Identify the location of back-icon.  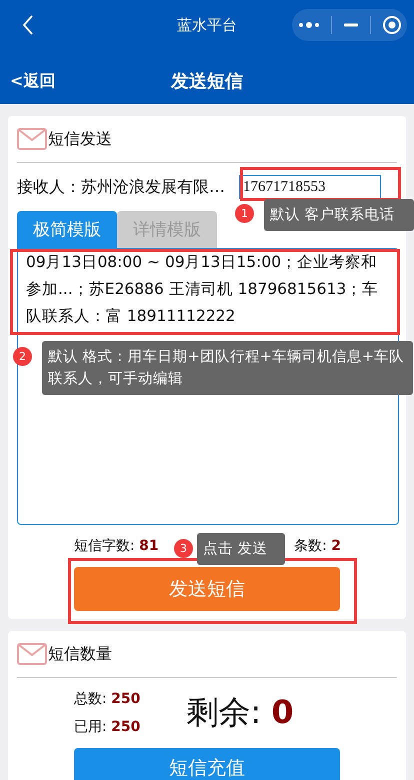
(28, 25).